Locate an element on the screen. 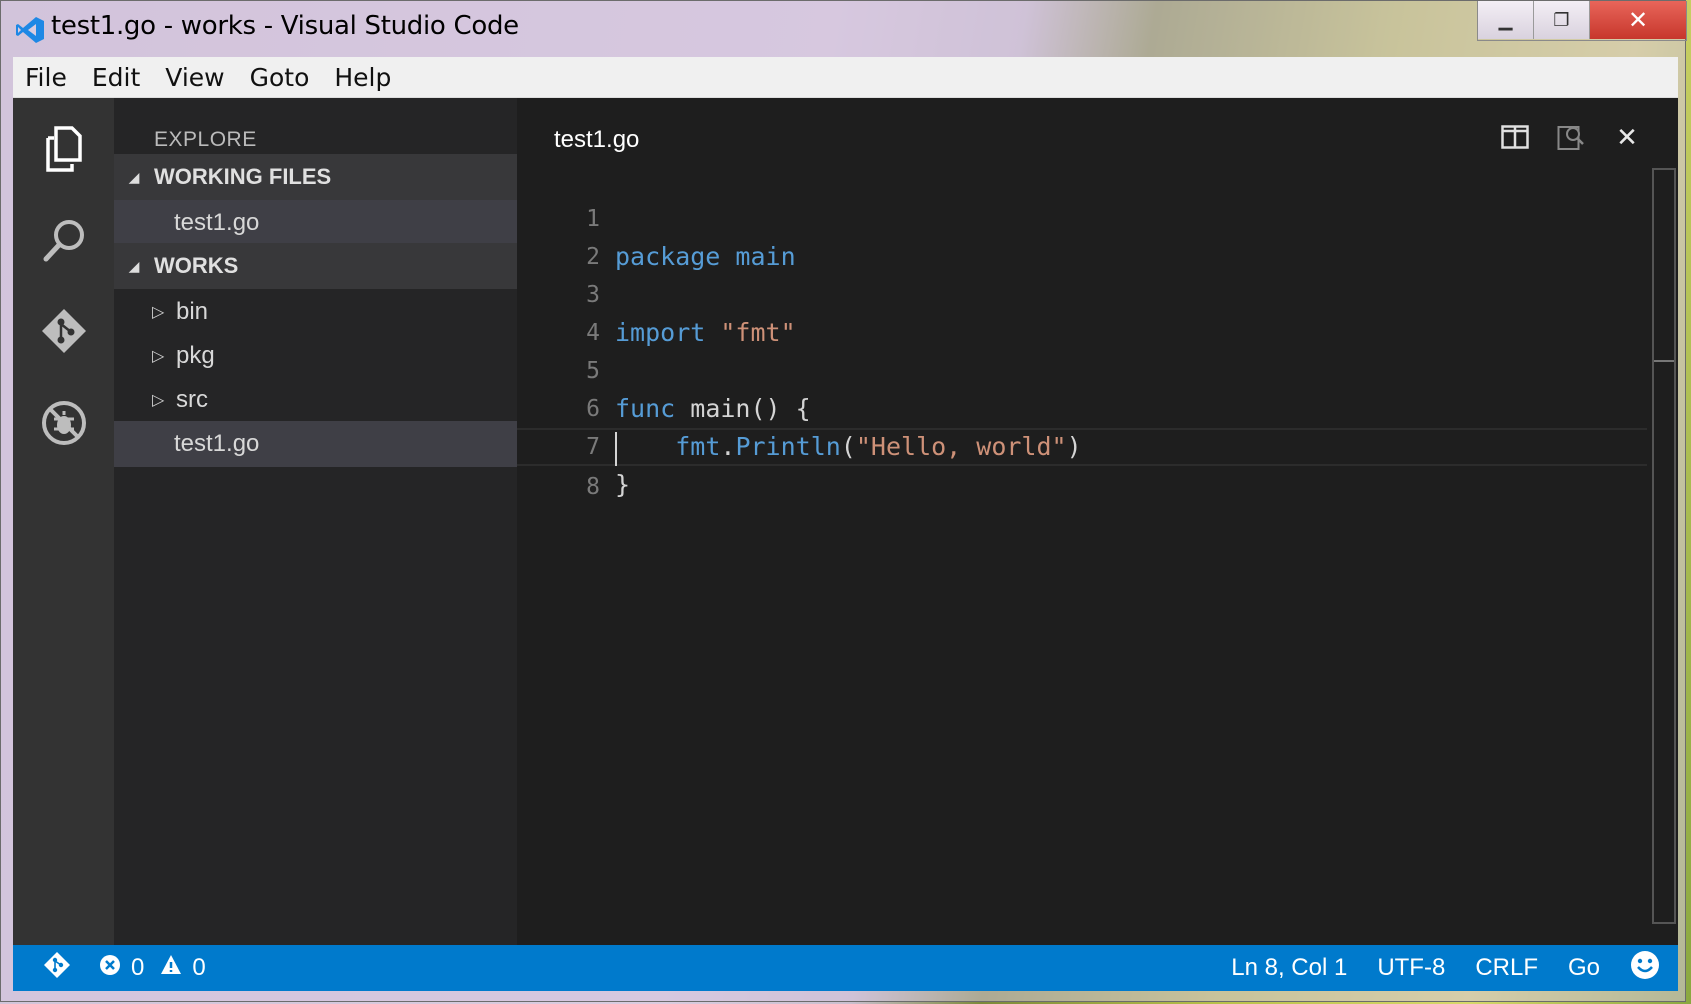 The width and height of the screenshot is (1691, 1004). file-item-test1: test1.go is located at coordinates (315, 444).